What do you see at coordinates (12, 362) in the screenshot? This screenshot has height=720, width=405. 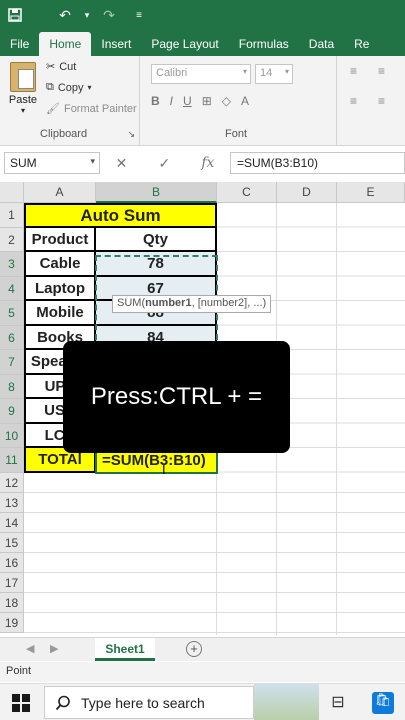 I see `row-header: 7` at bounding box center [12, 362].